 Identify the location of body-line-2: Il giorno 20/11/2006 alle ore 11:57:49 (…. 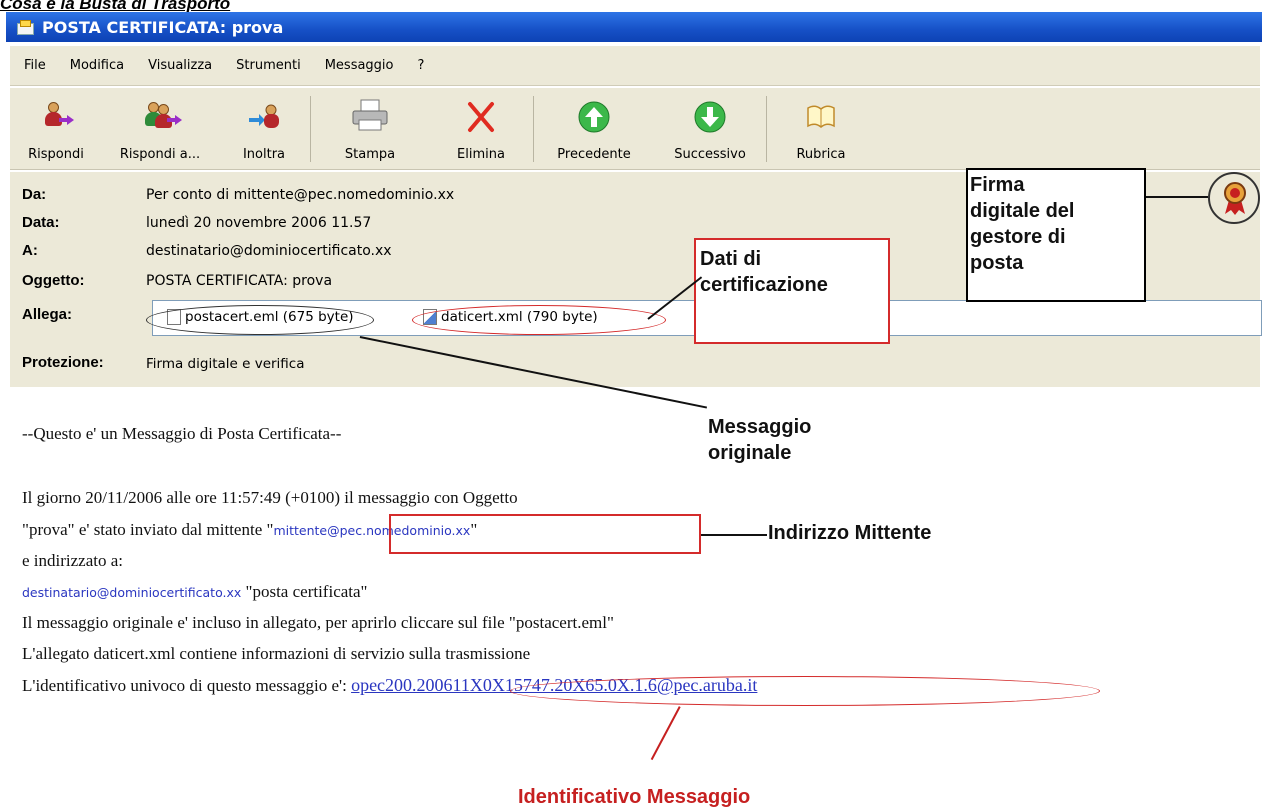
(270, 497).